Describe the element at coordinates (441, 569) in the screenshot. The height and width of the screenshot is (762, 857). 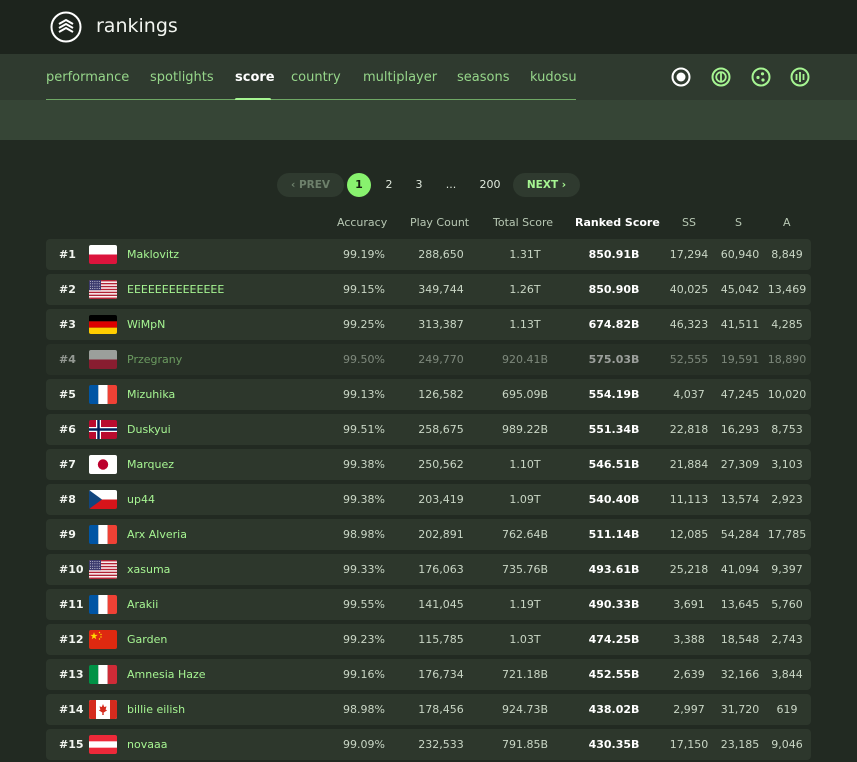
I see `play-count-cell: 176,063` at that location.